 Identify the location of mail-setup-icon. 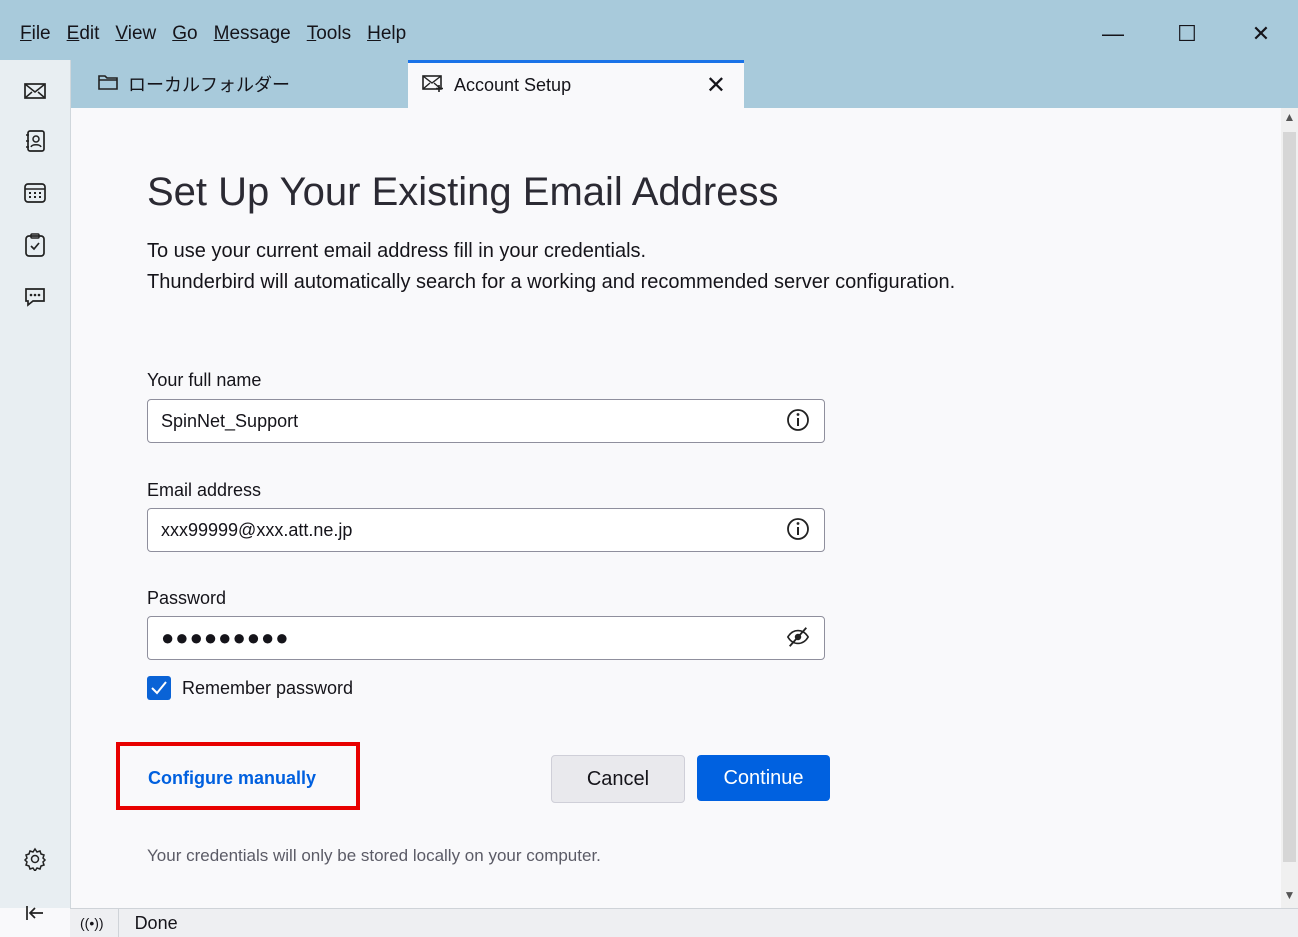
(433, 85).